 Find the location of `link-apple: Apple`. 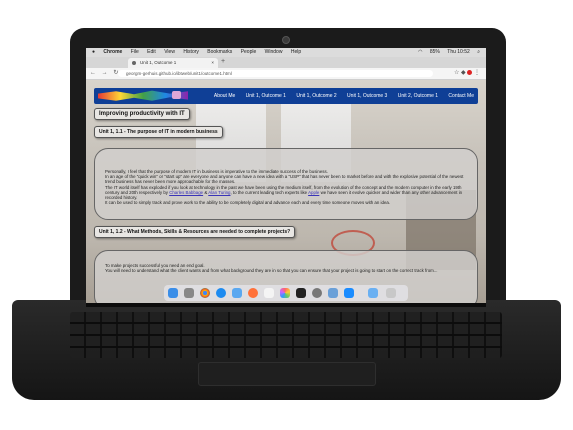

link-apple: Apple is located at coordinates (313, 192).